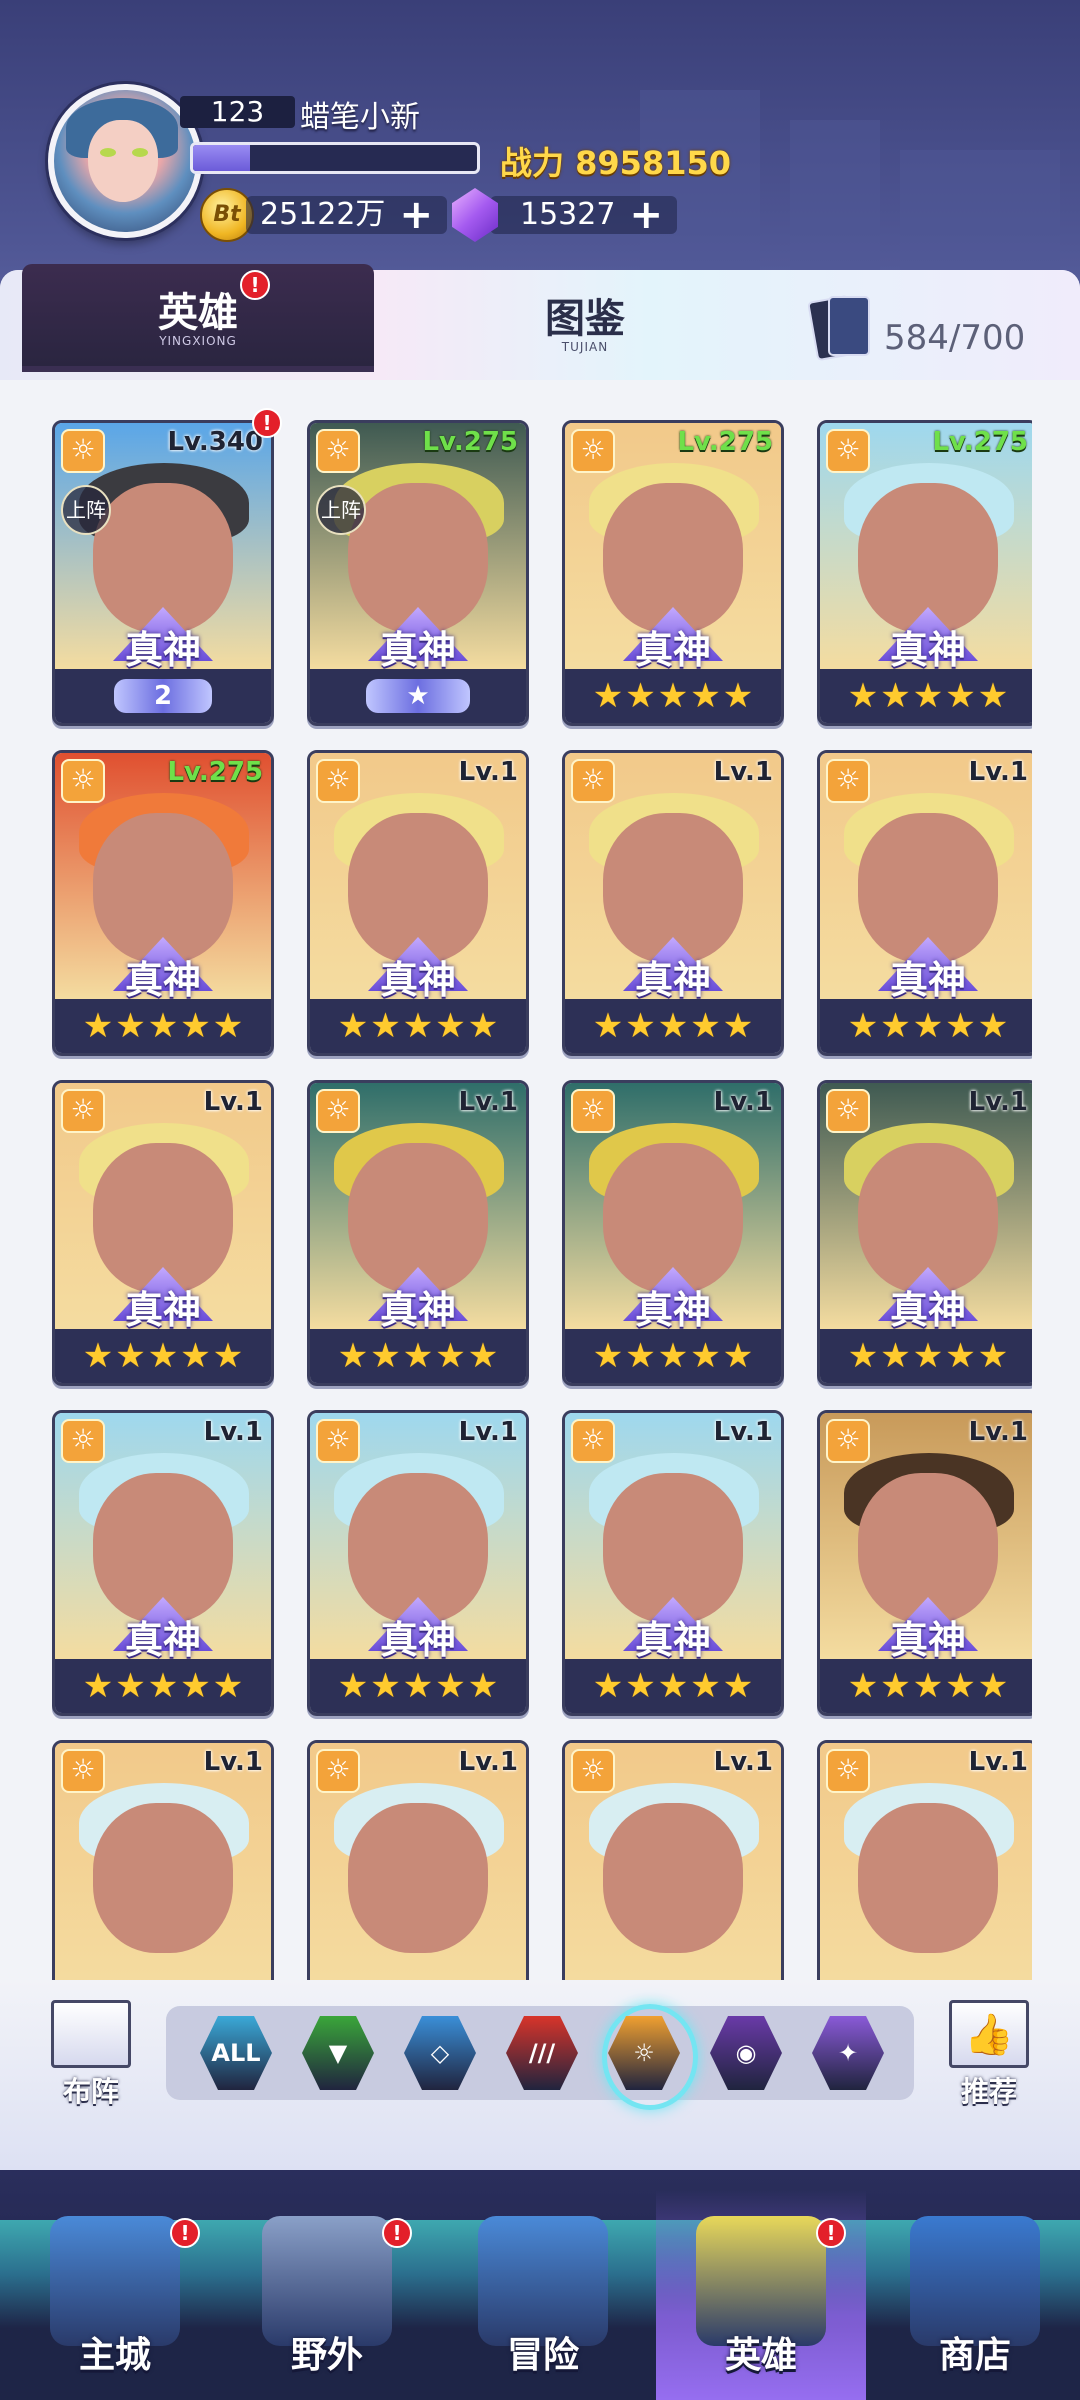  I want to click on tab-atlas: 图鉴 TUJIAN, so click(585, 320).